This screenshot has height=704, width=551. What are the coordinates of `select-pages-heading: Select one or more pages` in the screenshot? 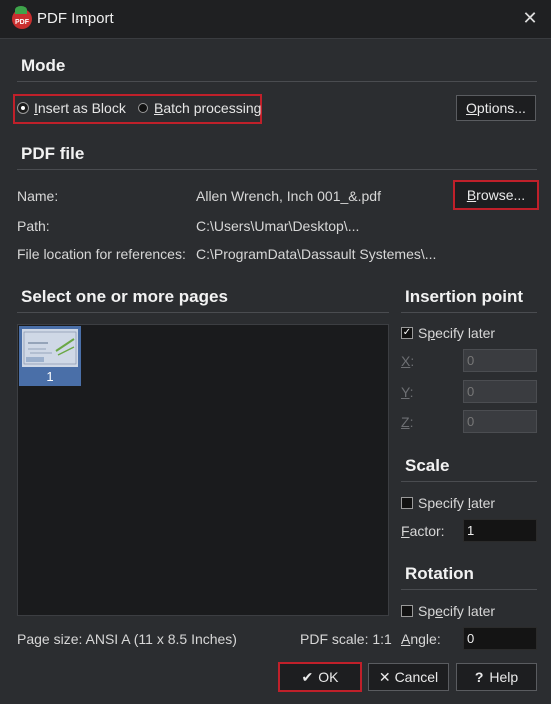 It's located at (124, 296).